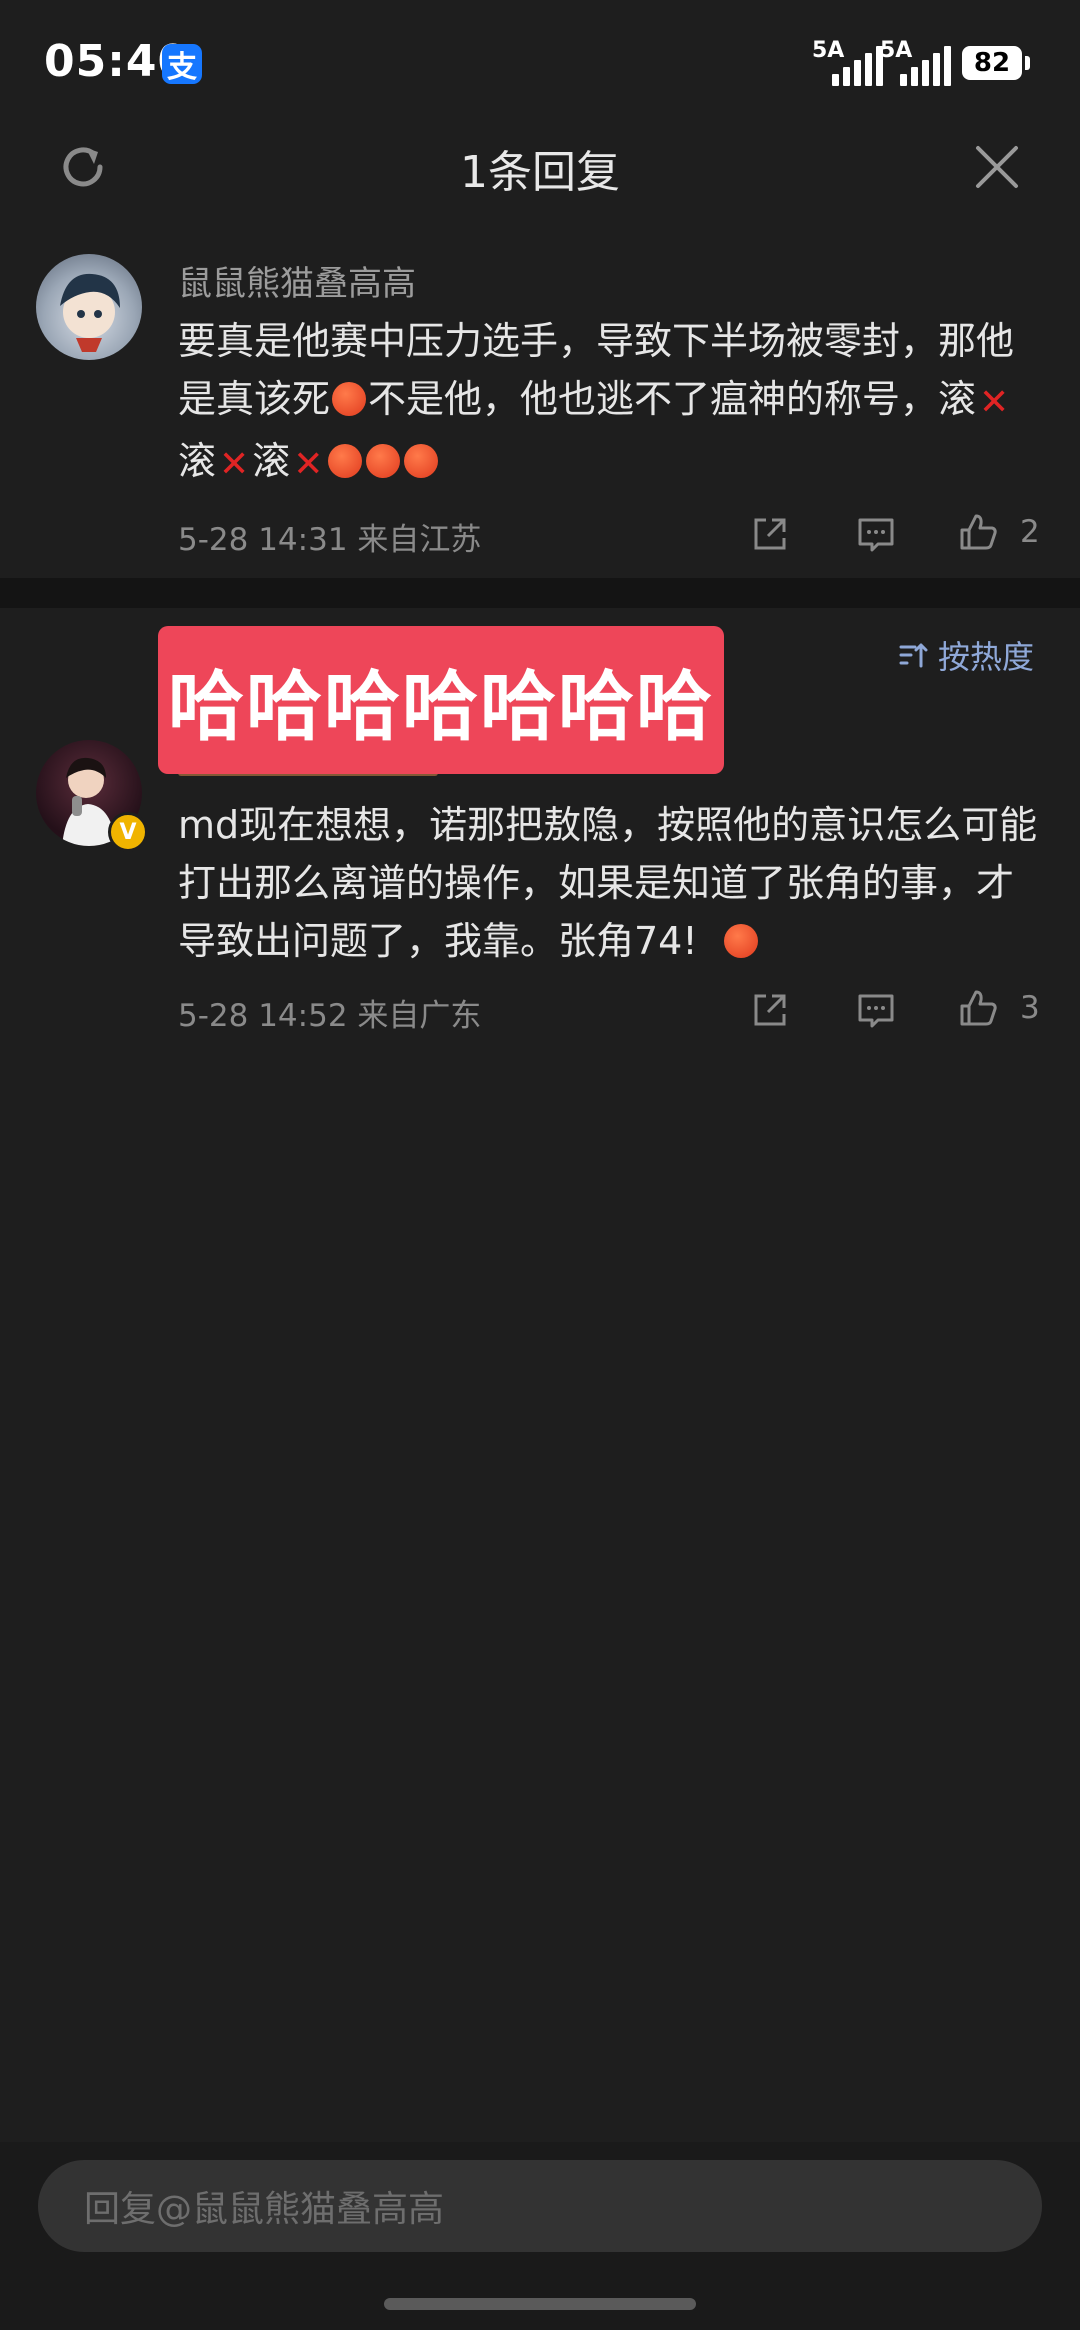 This screenshot has width=1080, height=2330. Describe the element at coordinates (986, 657) in the screenshot. I see `sort-label: 按热度` at that location.